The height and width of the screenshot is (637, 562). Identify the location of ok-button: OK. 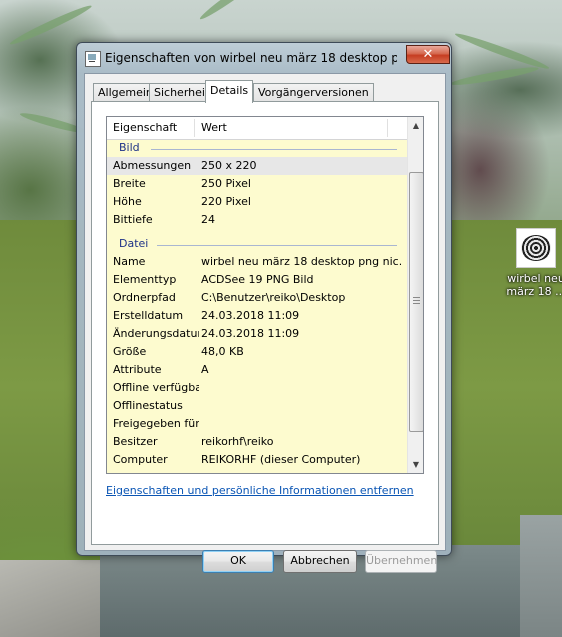
(238, 561).